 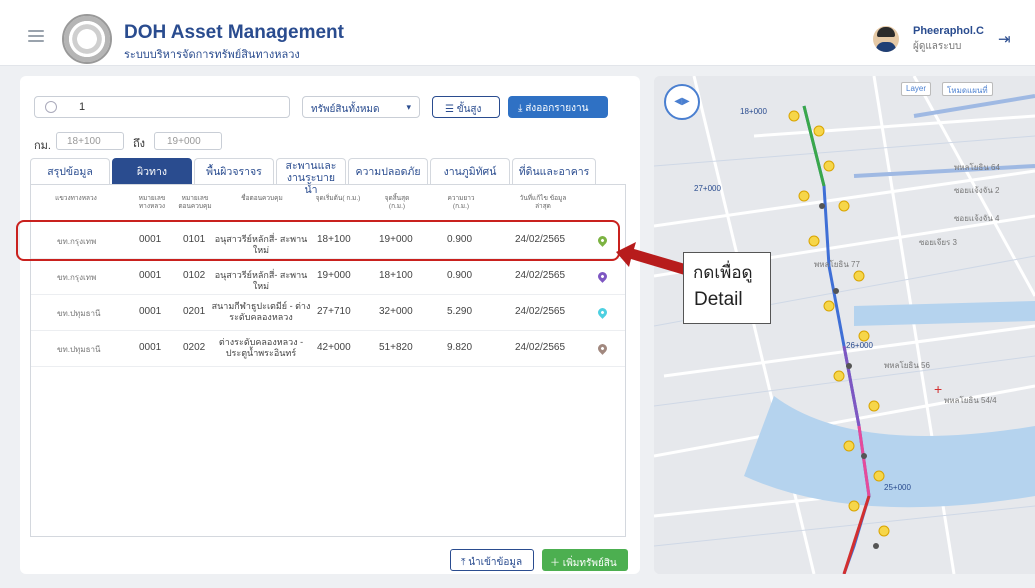 What do you see at coordinates (334, 275) in the screenshot?
I see `cell-start: 19+000` at bounding box center [334, 275].